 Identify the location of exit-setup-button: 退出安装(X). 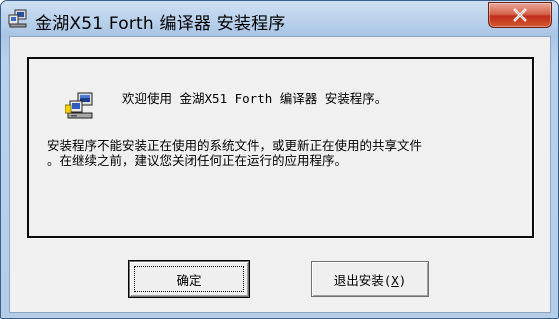
(370, 279).